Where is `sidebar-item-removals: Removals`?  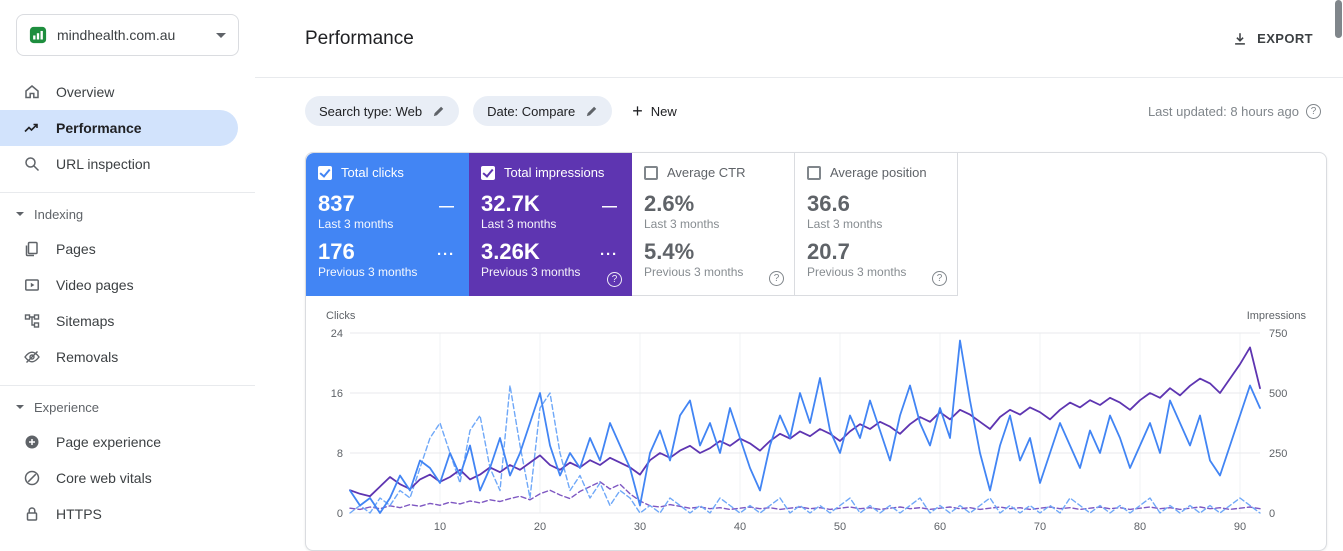
sidebar-item-removals: Removals is located at coordinates (119, 357).